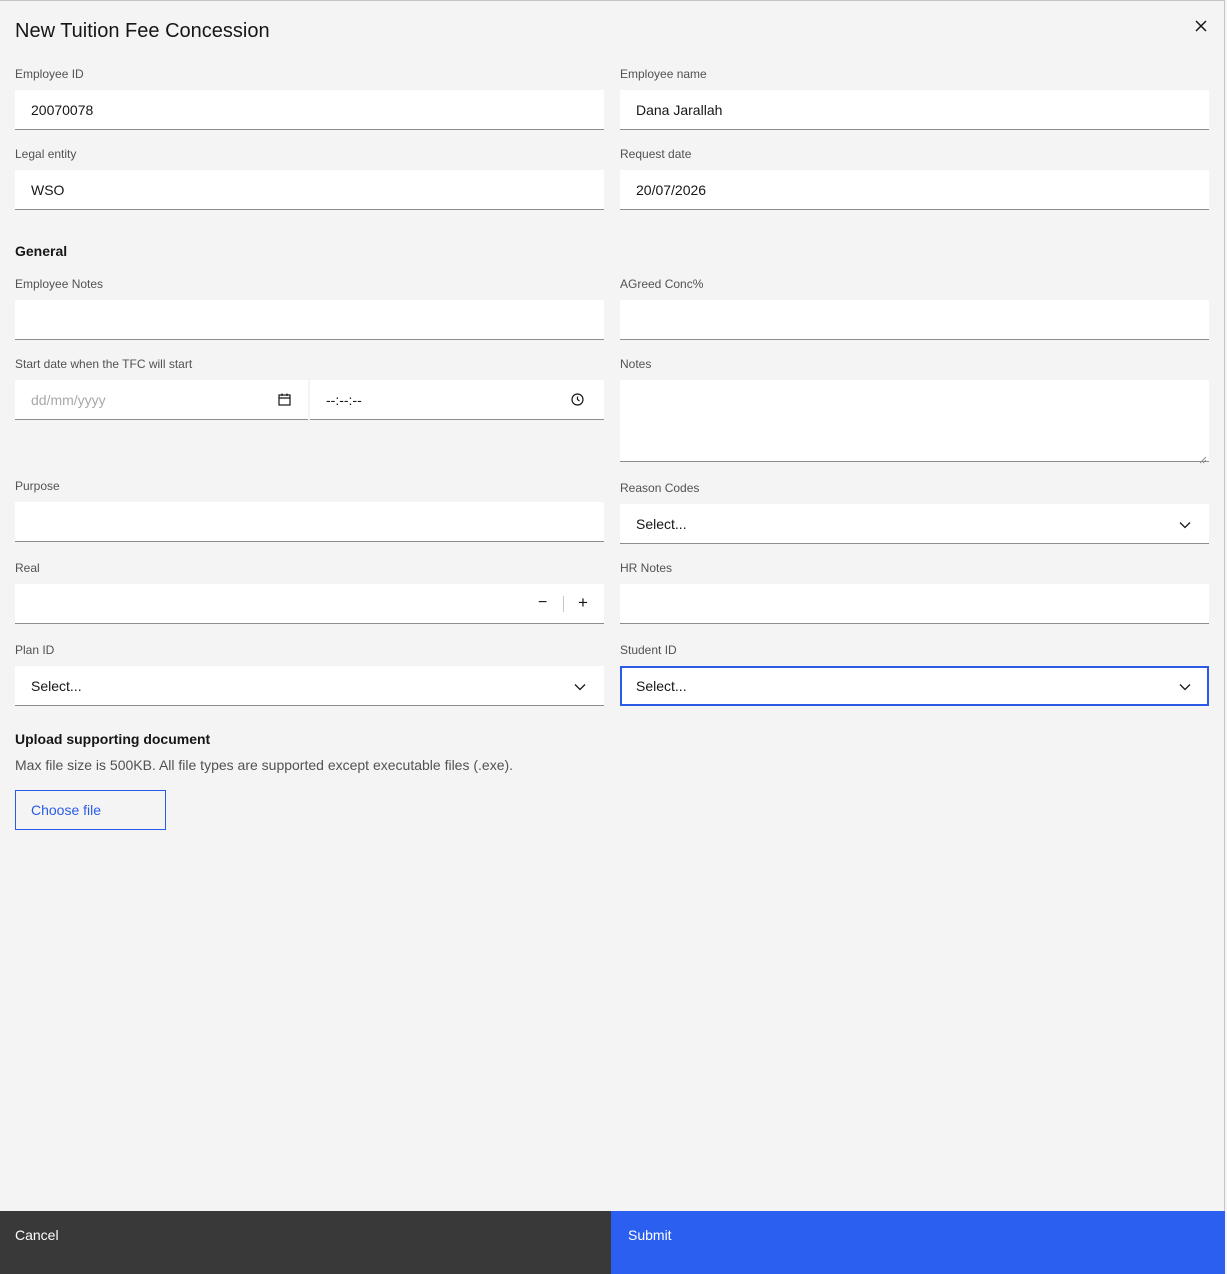 The image size is (1227, 1274). Describe the element at coordinates (1201, 26) in the screenshot. I see `close-icon` at that location.